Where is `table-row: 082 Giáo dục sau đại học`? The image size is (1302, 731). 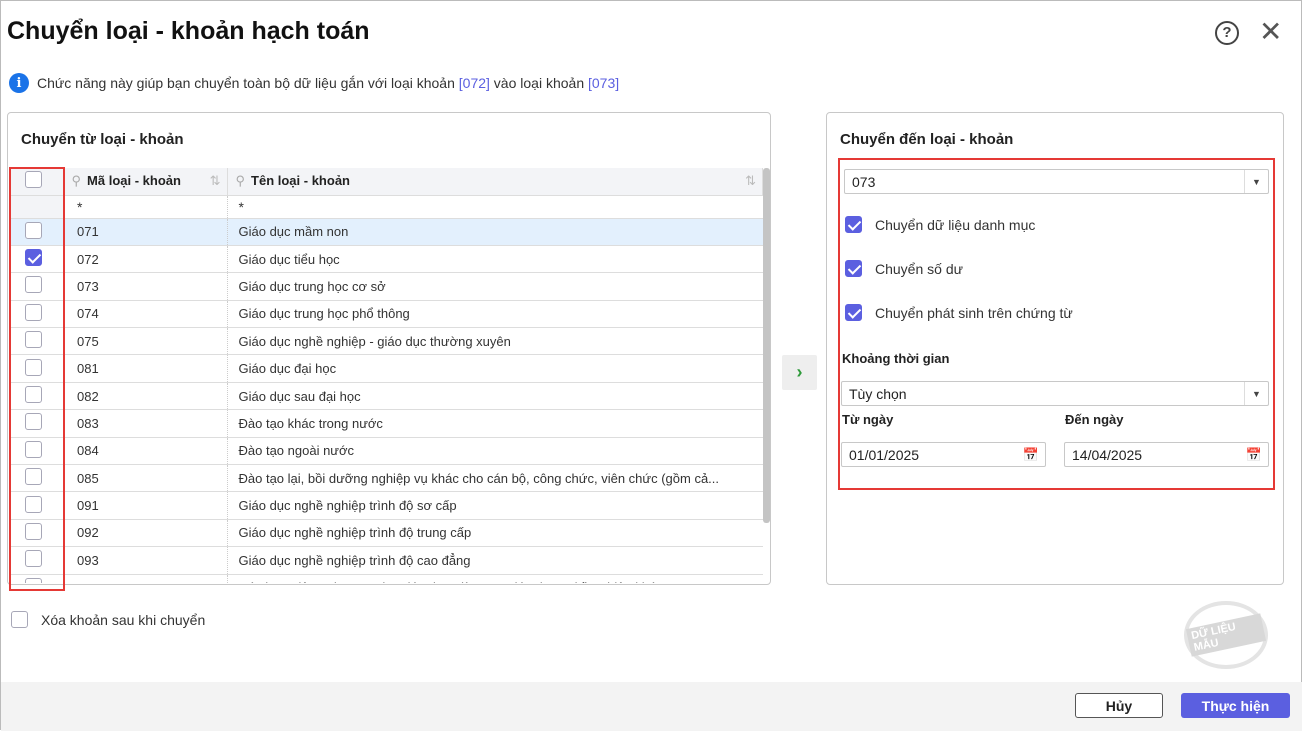 table-row: 082 Giáo dục sau đại học is located at coordinates (387, 396).